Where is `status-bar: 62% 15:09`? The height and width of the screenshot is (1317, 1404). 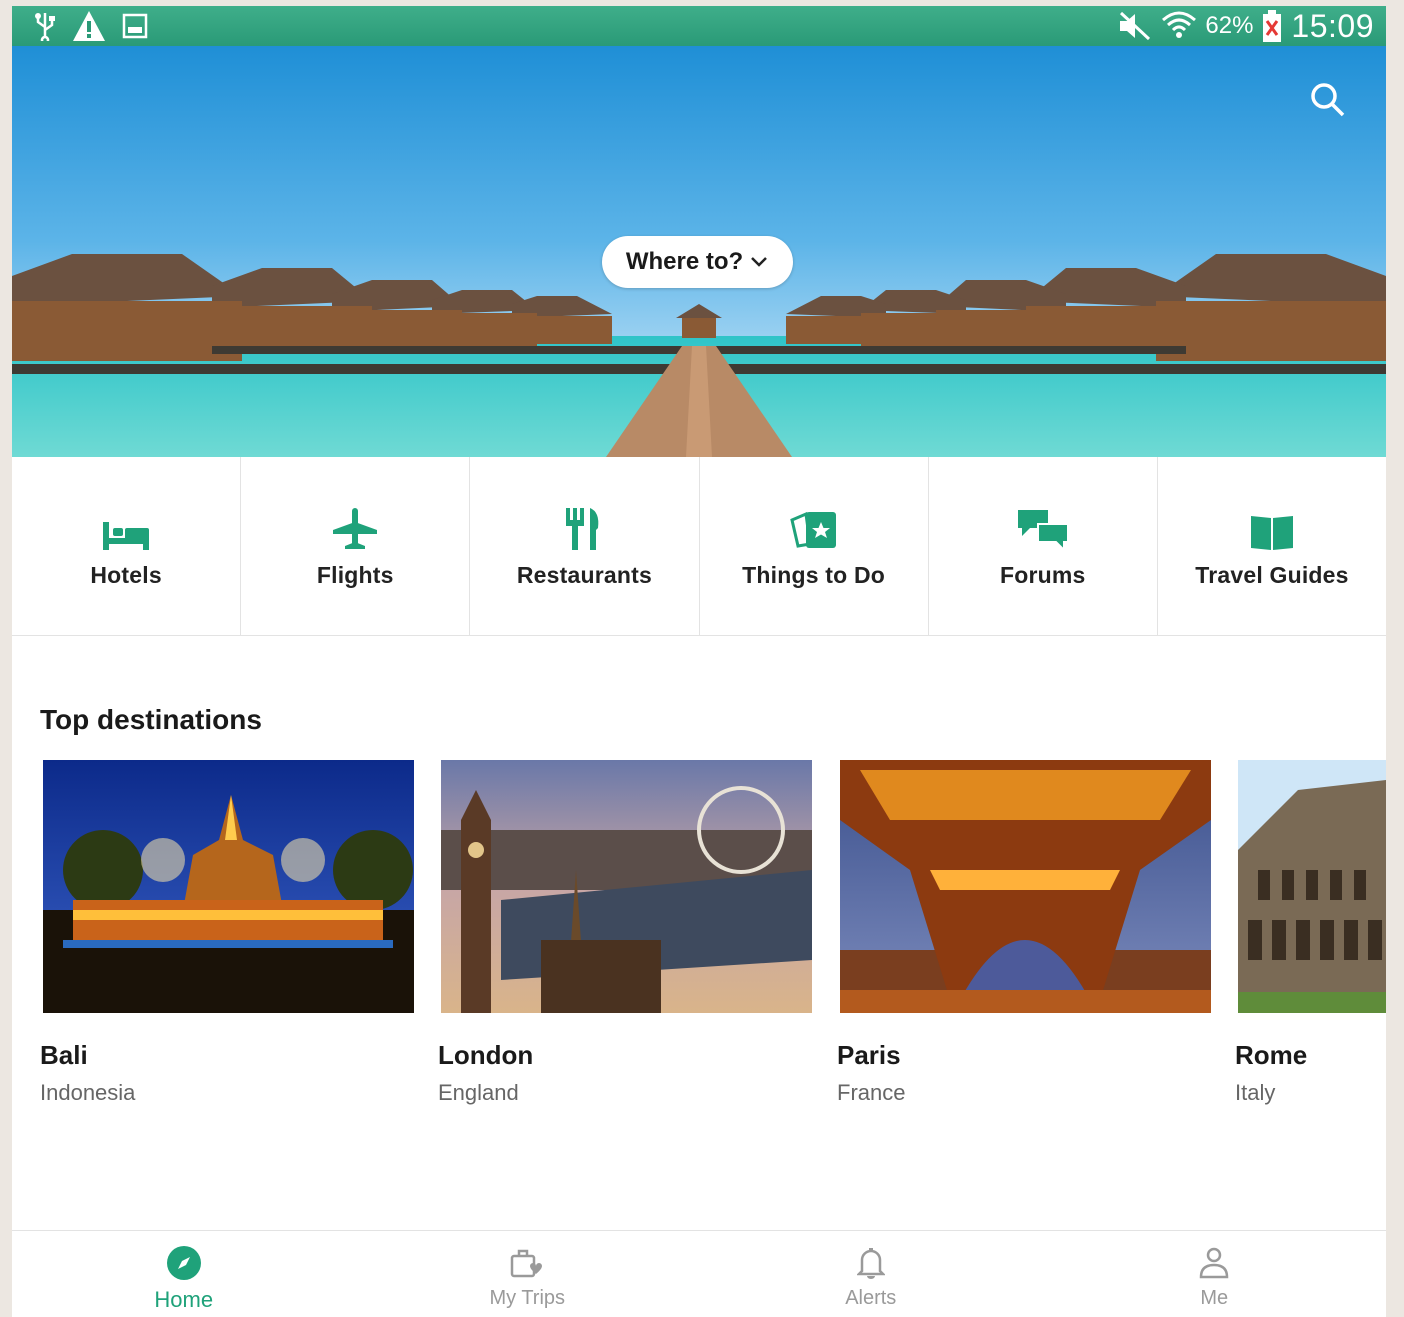 status-bar: 62% 15:09 is located at coordinates (699, 26).